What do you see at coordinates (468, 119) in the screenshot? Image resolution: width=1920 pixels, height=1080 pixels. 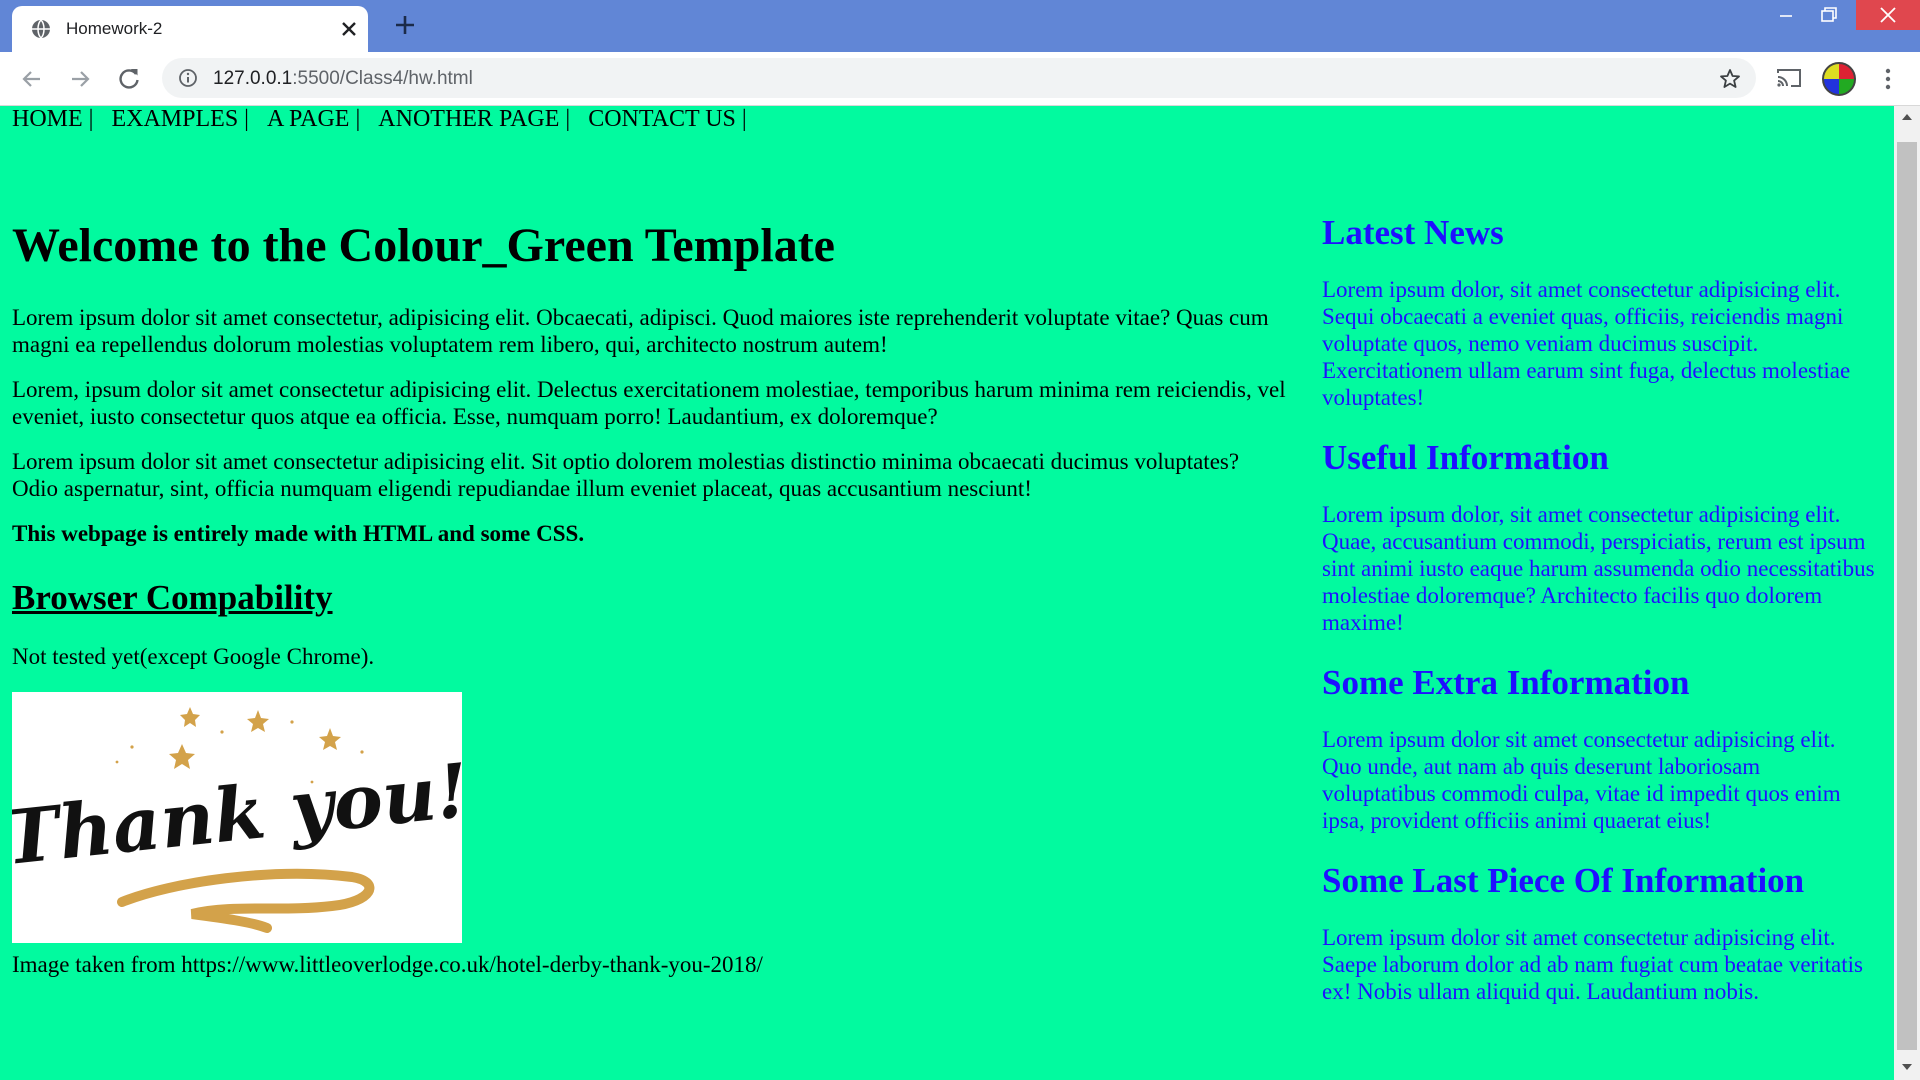 I see `nav-item-another-page: ANOTHER PAGE` at bounding box center [468, 119].